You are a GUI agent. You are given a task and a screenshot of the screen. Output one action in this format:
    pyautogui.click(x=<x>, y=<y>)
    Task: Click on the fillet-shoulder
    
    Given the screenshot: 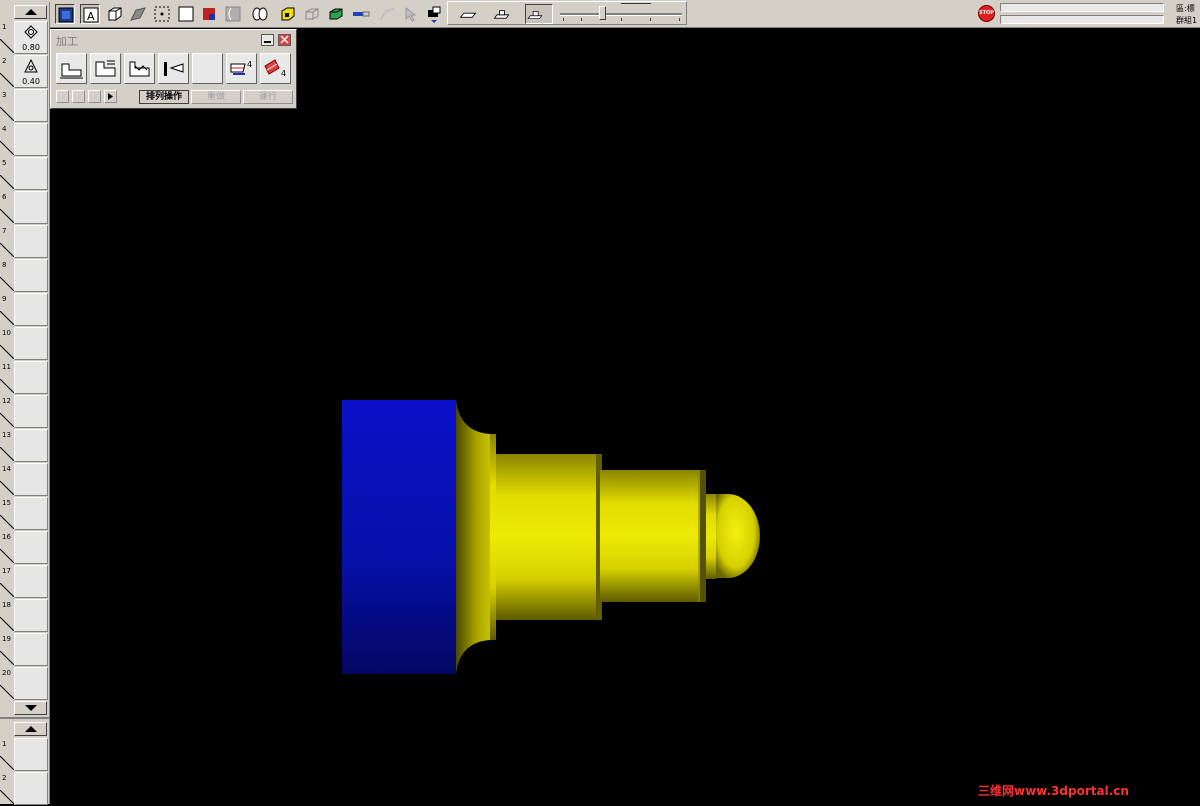 What is the action you would take?
    pyautogui.click(x=473, y=537)
    